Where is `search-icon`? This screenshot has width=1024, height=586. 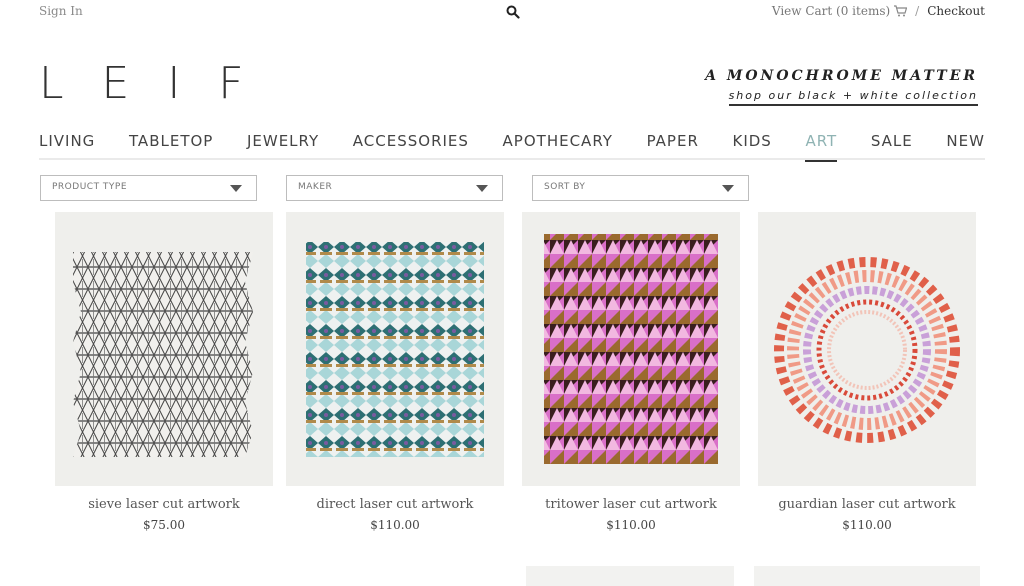
search-icon is located at coordinates (513, 12).